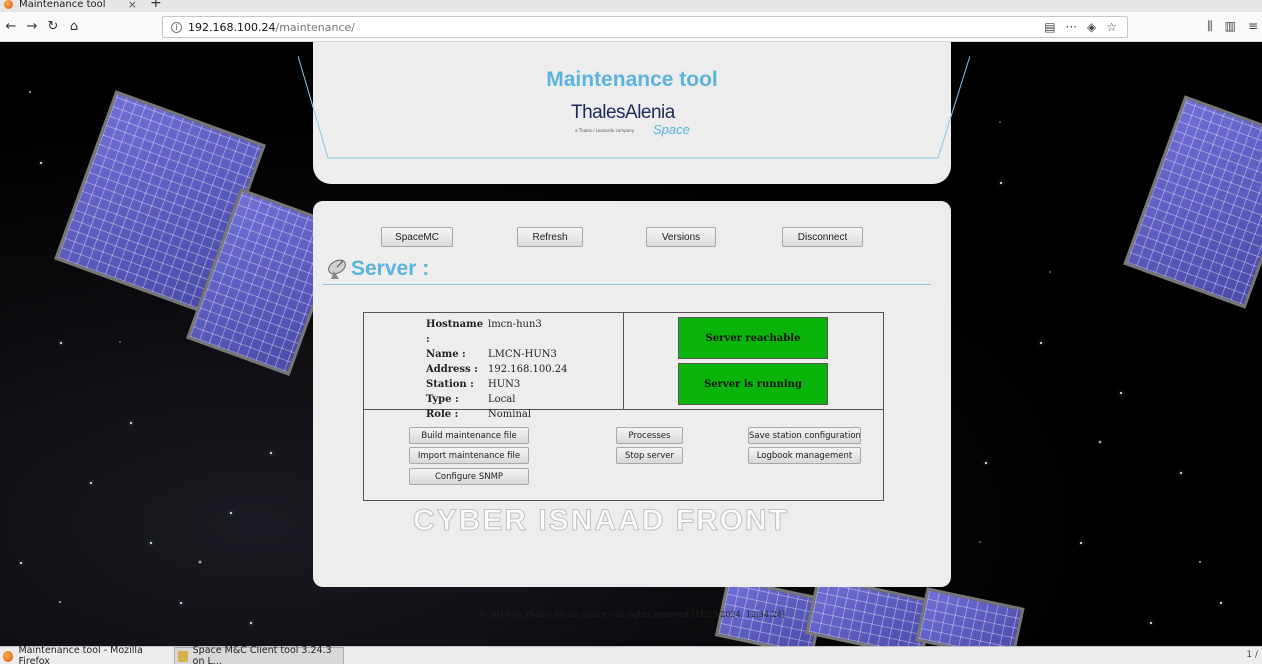 Image resolution: width=1262 pixels, height=664 pixels. I want to click on toolbar-right: ⫼ ▥ ≡, so click(1232, 26).